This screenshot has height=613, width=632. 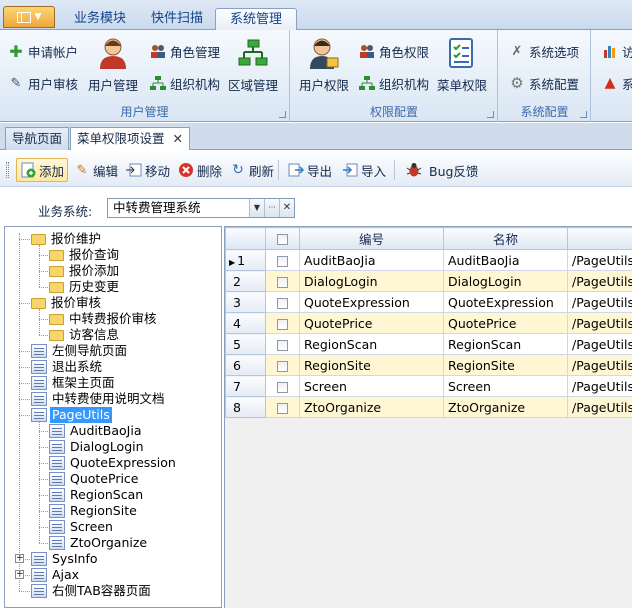 I want to click on select-all-header, so click(x=282, y=238).